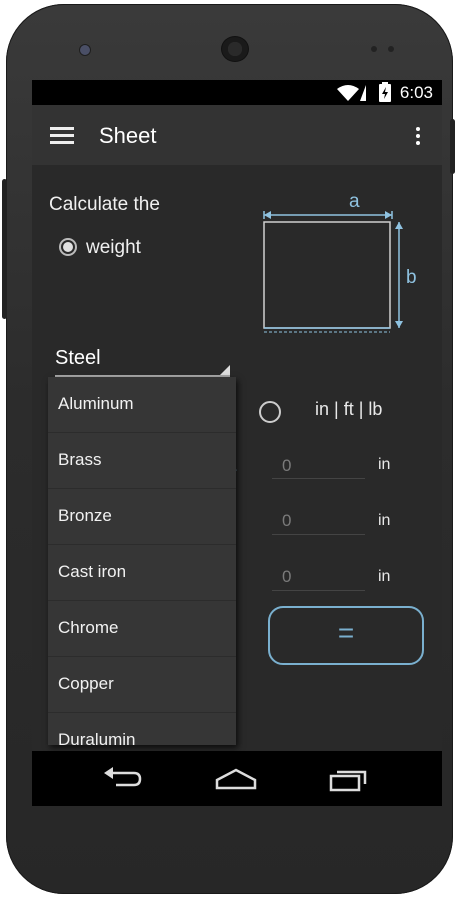 The image size is (459, 900). I want to click on dropdown-option: Copper, so click(142, 685).